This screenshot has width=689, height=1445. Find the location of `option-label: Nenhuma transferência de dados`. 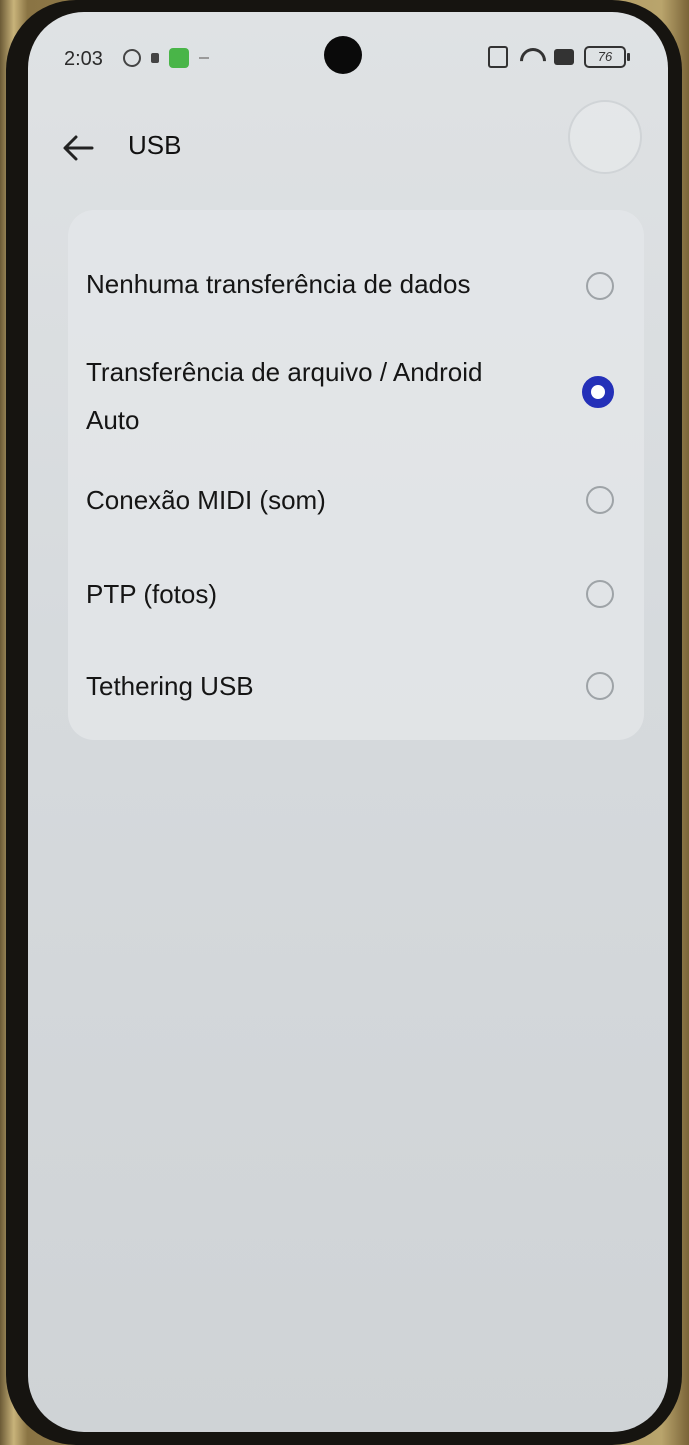

option-label: Nenhuma transferência de dados is located at coordinates (278, 284).